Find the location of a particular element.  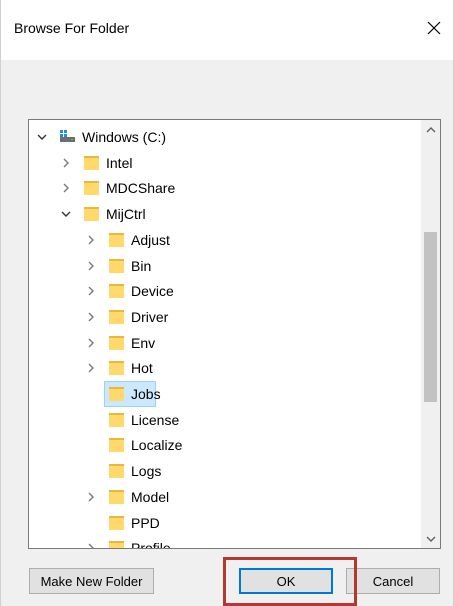

tree-item-label: Driver is located at coordinates (150, 316).